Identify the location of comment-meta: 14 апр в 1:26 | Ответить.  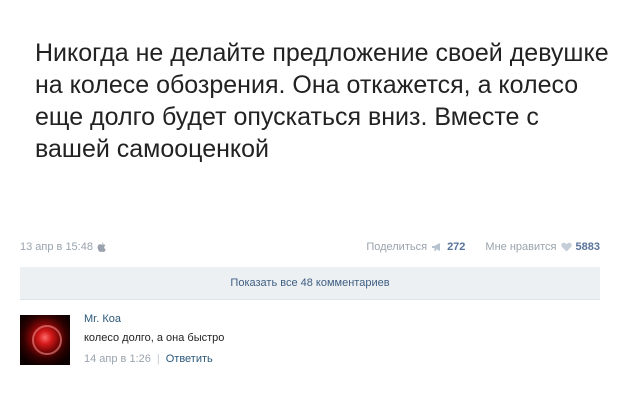
(148, 359).